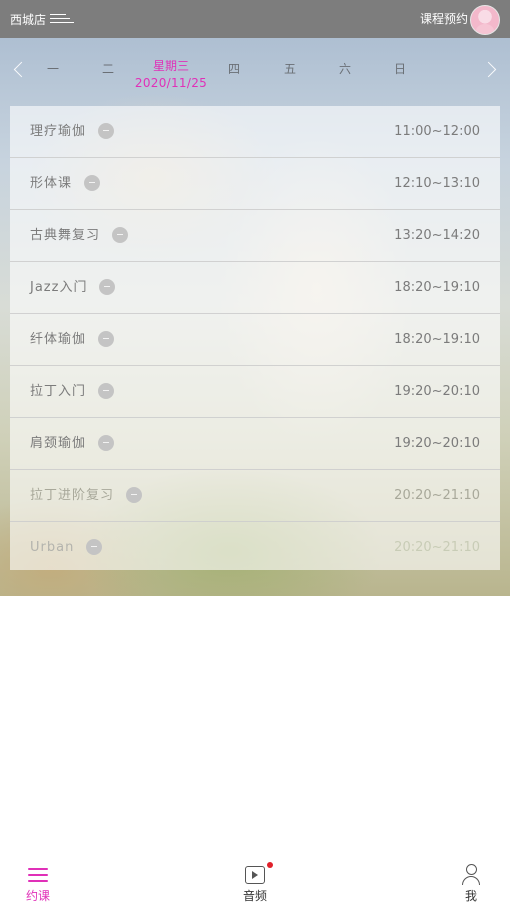  Describe the element at coordinates (59, 287) in the screenshot. I see `course-name: Jazz入门` at that location.